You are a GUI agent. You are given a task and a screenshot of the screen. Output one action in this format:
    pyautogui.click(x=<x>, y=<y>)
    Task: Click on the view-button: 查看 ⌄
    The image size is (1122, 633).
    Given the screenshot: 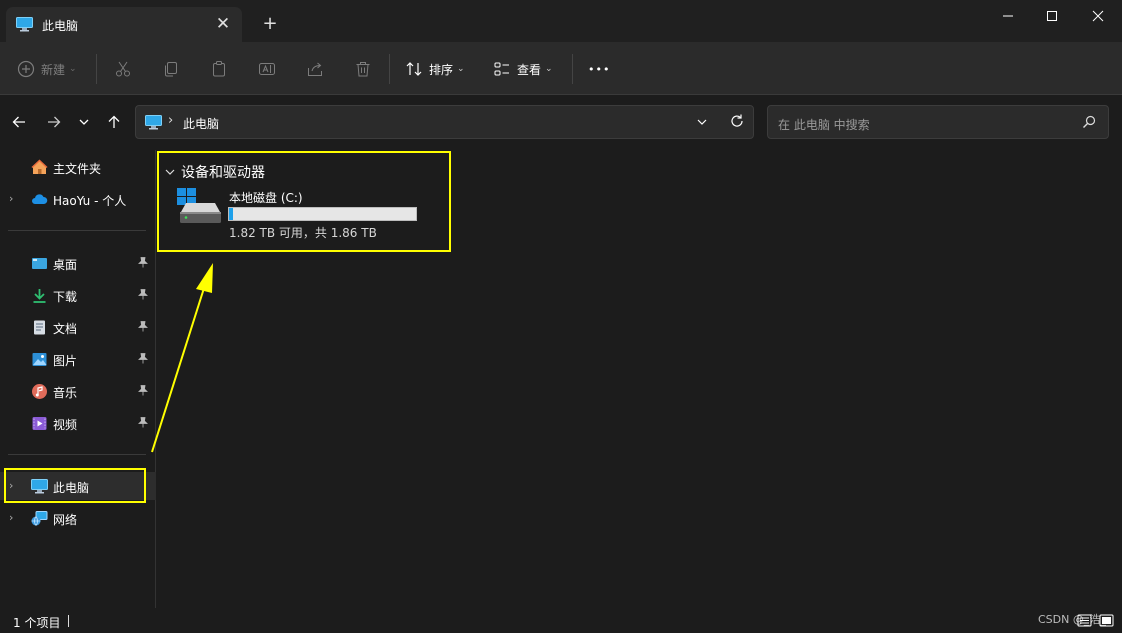 What is the action you would take?
    pyautogui.click(x=523, y=69)
    